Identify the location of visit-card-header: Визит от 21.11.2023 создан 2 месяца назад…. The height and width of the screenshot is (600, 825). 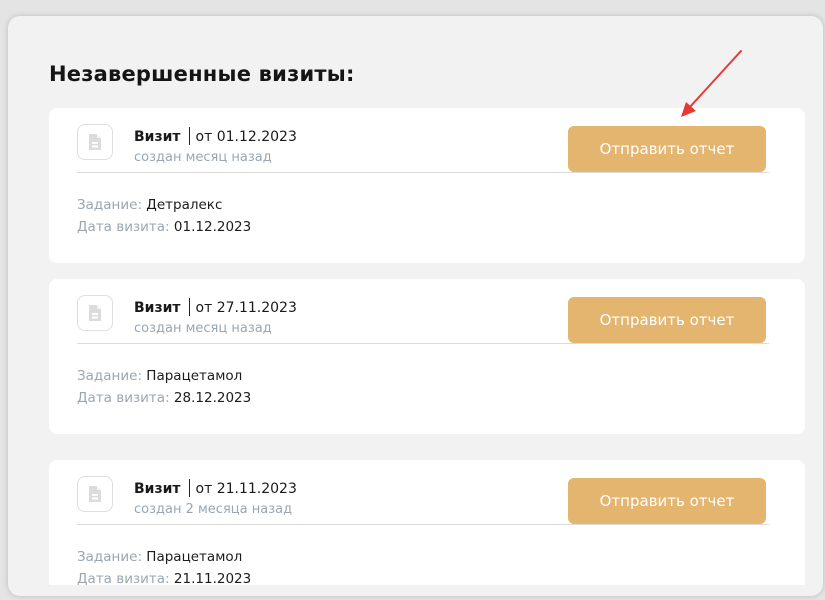
(423, 500).